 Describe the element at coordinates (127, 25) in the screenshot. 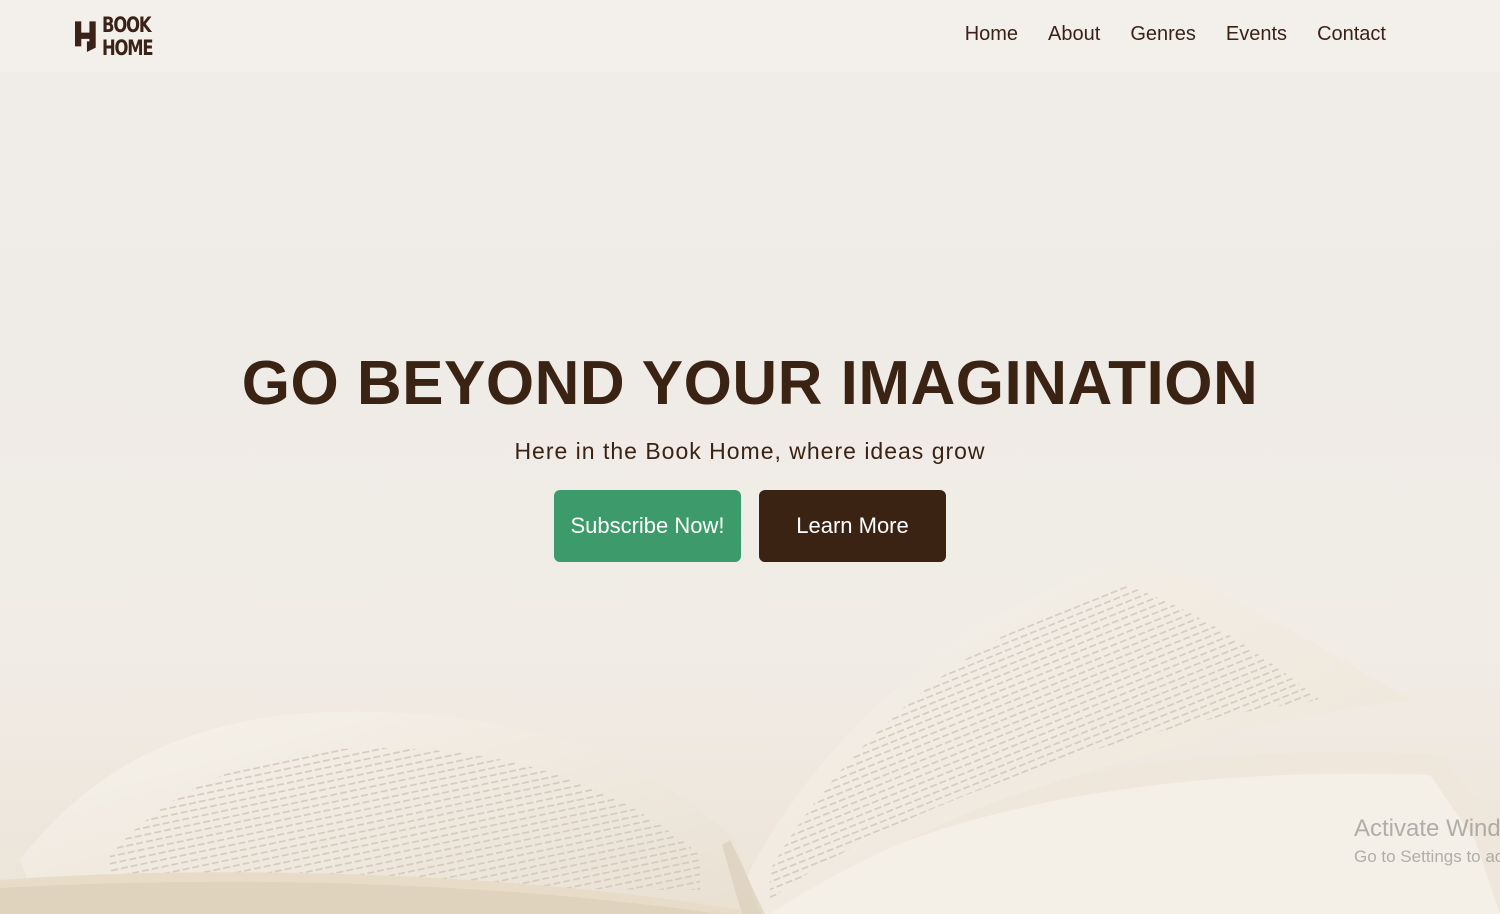

I see `brand-line-1: BOOK` at that location.